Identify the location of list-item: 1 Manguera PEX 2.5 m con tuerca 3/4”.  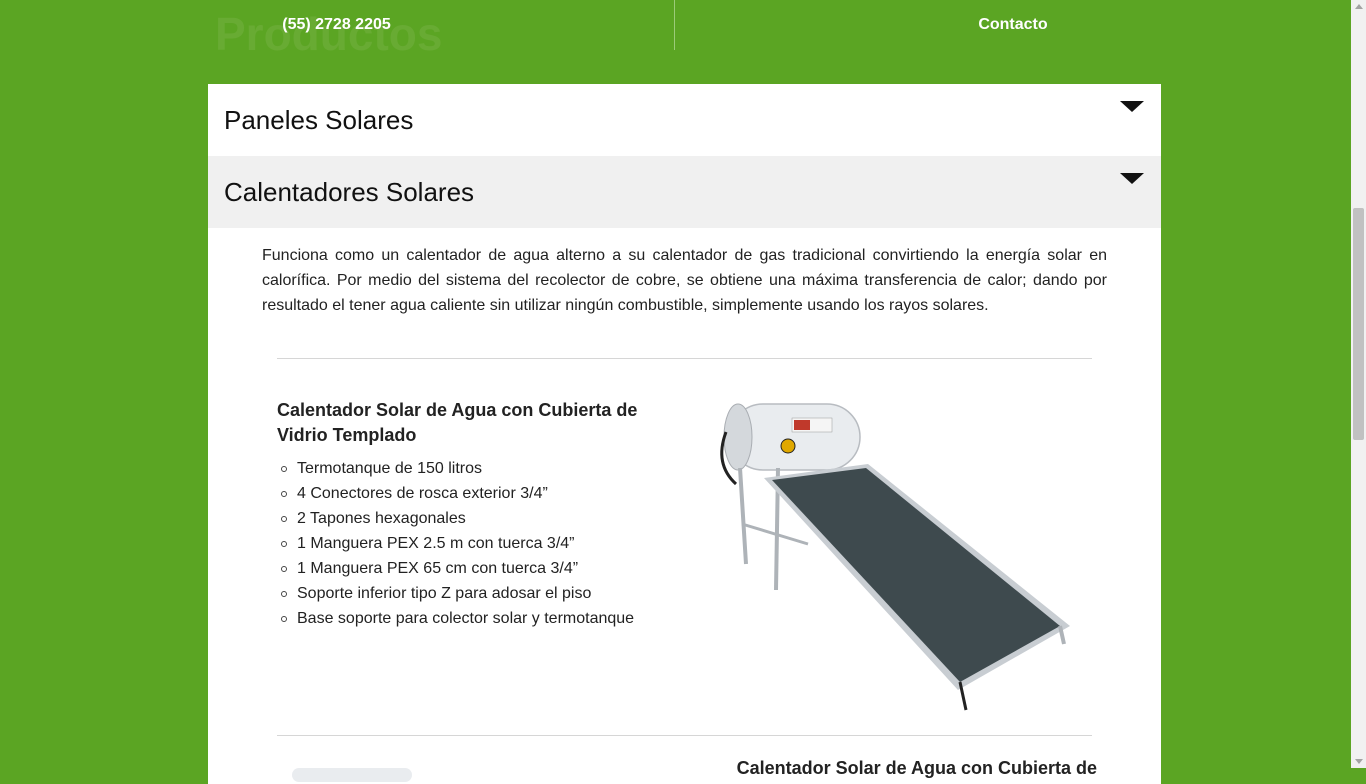
(457, 543).